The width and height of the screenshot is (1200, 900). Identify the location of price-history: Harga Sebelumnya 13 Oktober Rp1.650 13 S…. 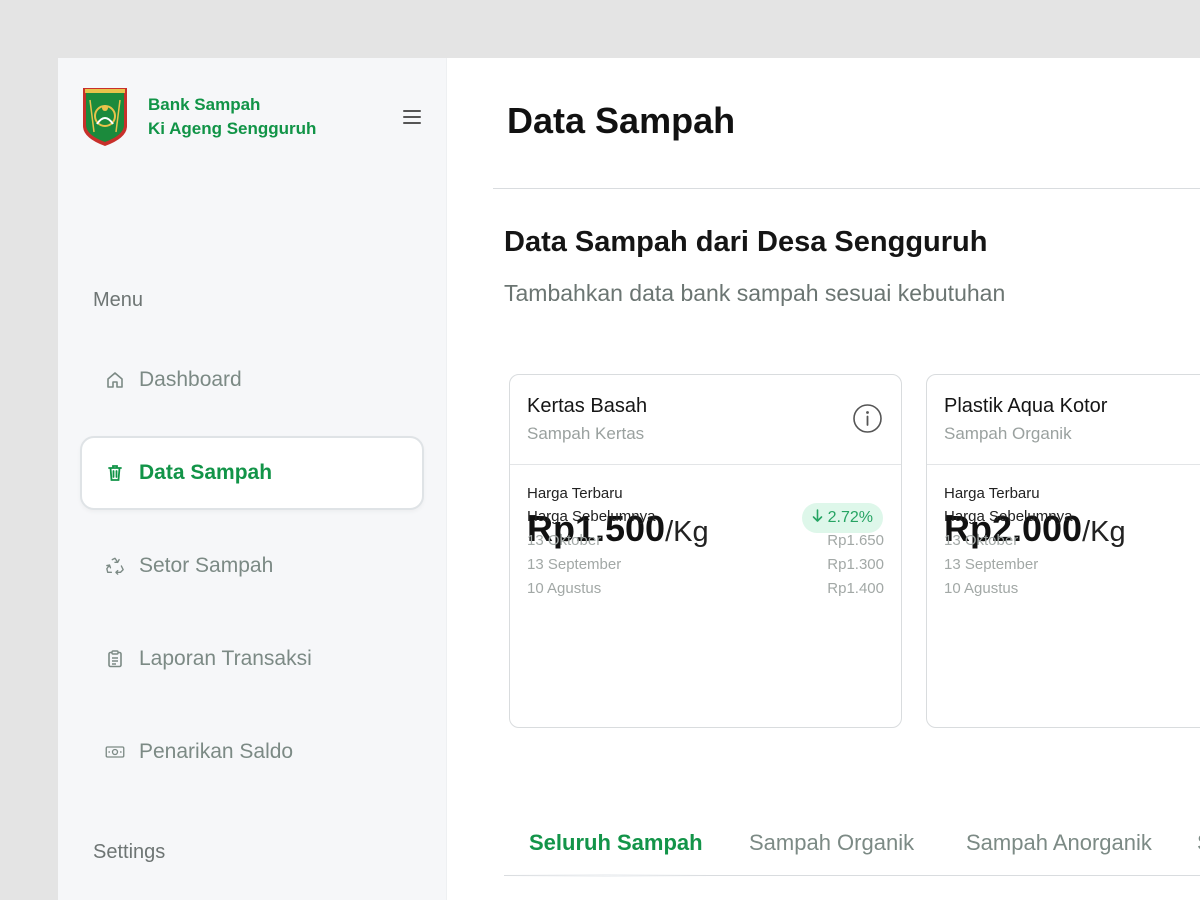
(705, 554).